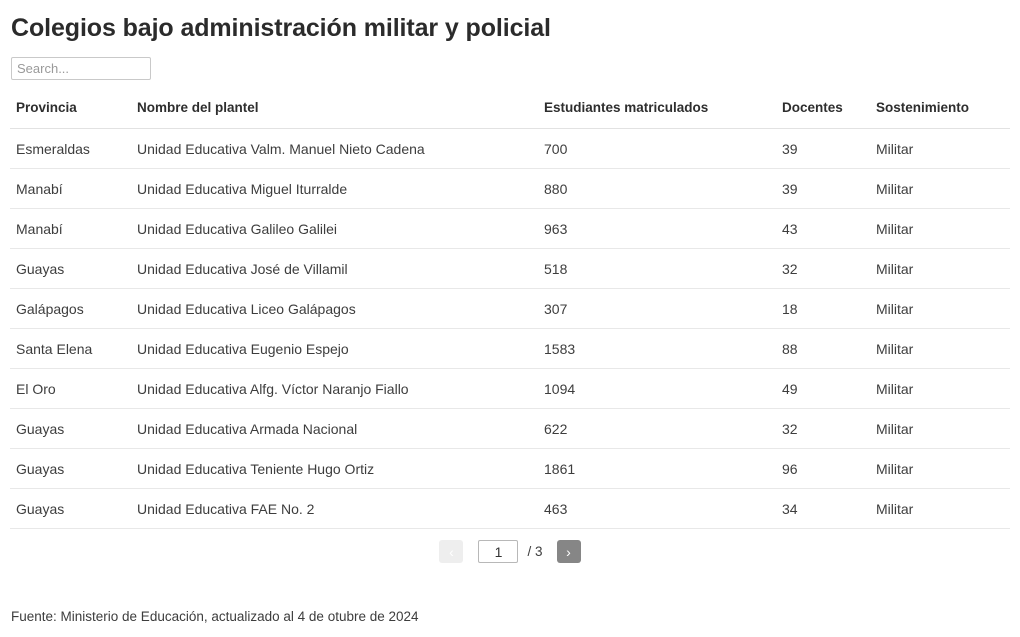  Describe the element at coordinates (340, 228) in the screenshot. I see `cell-plantel: Unidad Educativa Galileo Galilei` at that location.